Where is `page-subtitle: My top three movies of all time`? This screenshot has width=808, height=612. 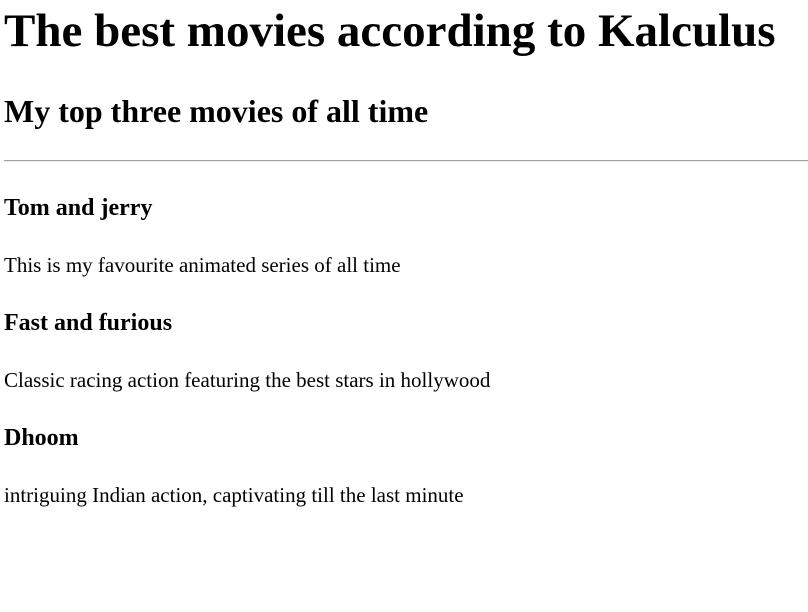 page-subtitle: My top three movies of all time is located at coordinates (216, 111).